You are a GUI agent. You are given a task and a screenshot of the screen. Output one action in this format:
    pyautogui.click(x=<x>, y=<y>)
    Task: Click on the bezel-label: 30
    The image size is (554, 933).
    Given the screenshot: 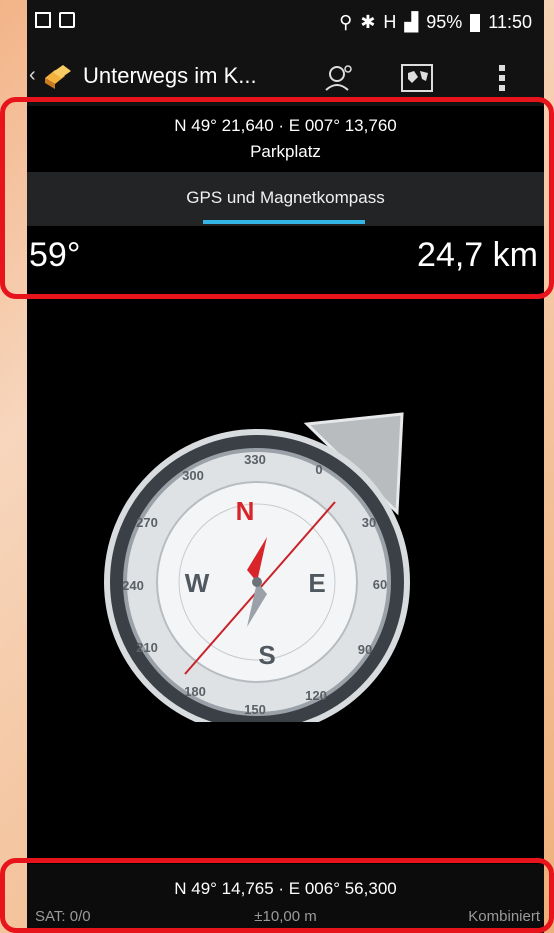 What is the action you would take?
    pyautogui.click(x=369, y=522)
    